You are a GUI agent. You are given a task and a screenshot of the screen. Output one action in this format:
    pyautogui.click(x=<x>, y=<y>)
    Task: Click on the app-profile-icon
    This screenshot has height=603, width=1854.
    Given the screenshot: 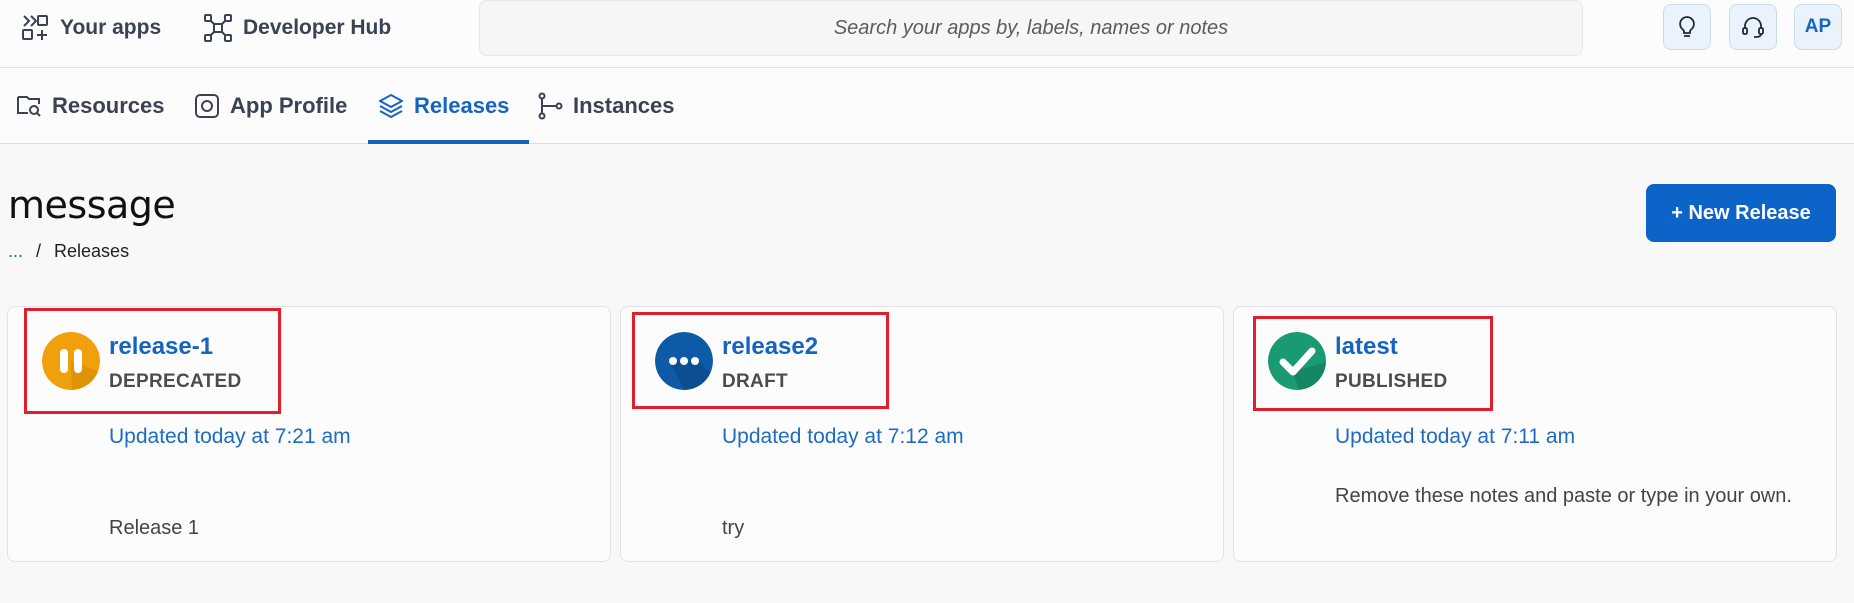 What is the action you would take?
    pyautogui.click(x=207, y=106)
    